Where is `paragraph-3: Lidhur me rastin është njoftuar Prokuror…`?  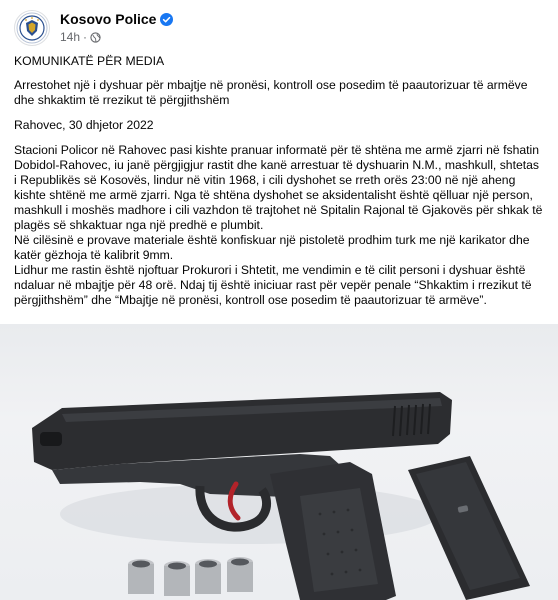 paragraph-3: Lidhur me rastin është njoftuar Prokuror… is located at coordinates (273, 285).